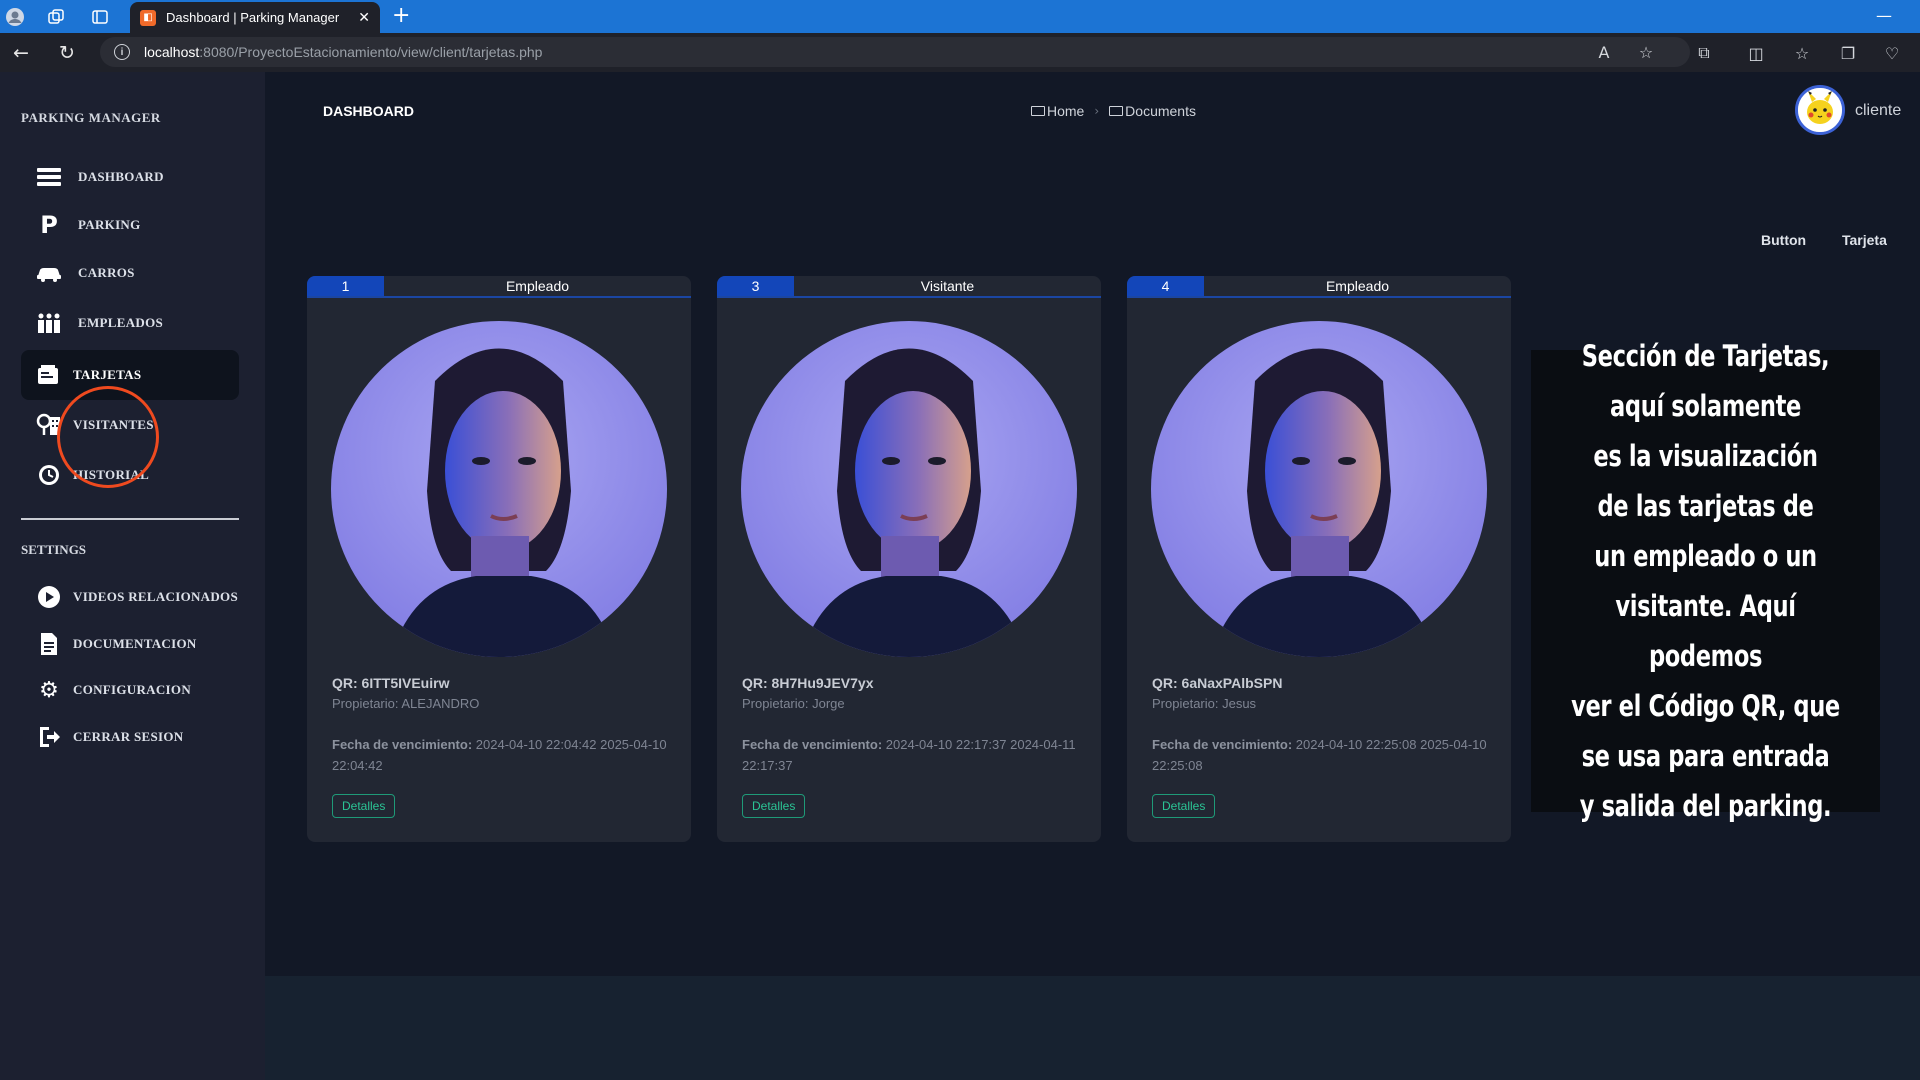 The height and width of the screenshot is (1080, 1920). What do you see at coordinates (148, 17) in the screenshot?
I see `tab-favicon-icon: ◧` at bounding box center [148, 17].